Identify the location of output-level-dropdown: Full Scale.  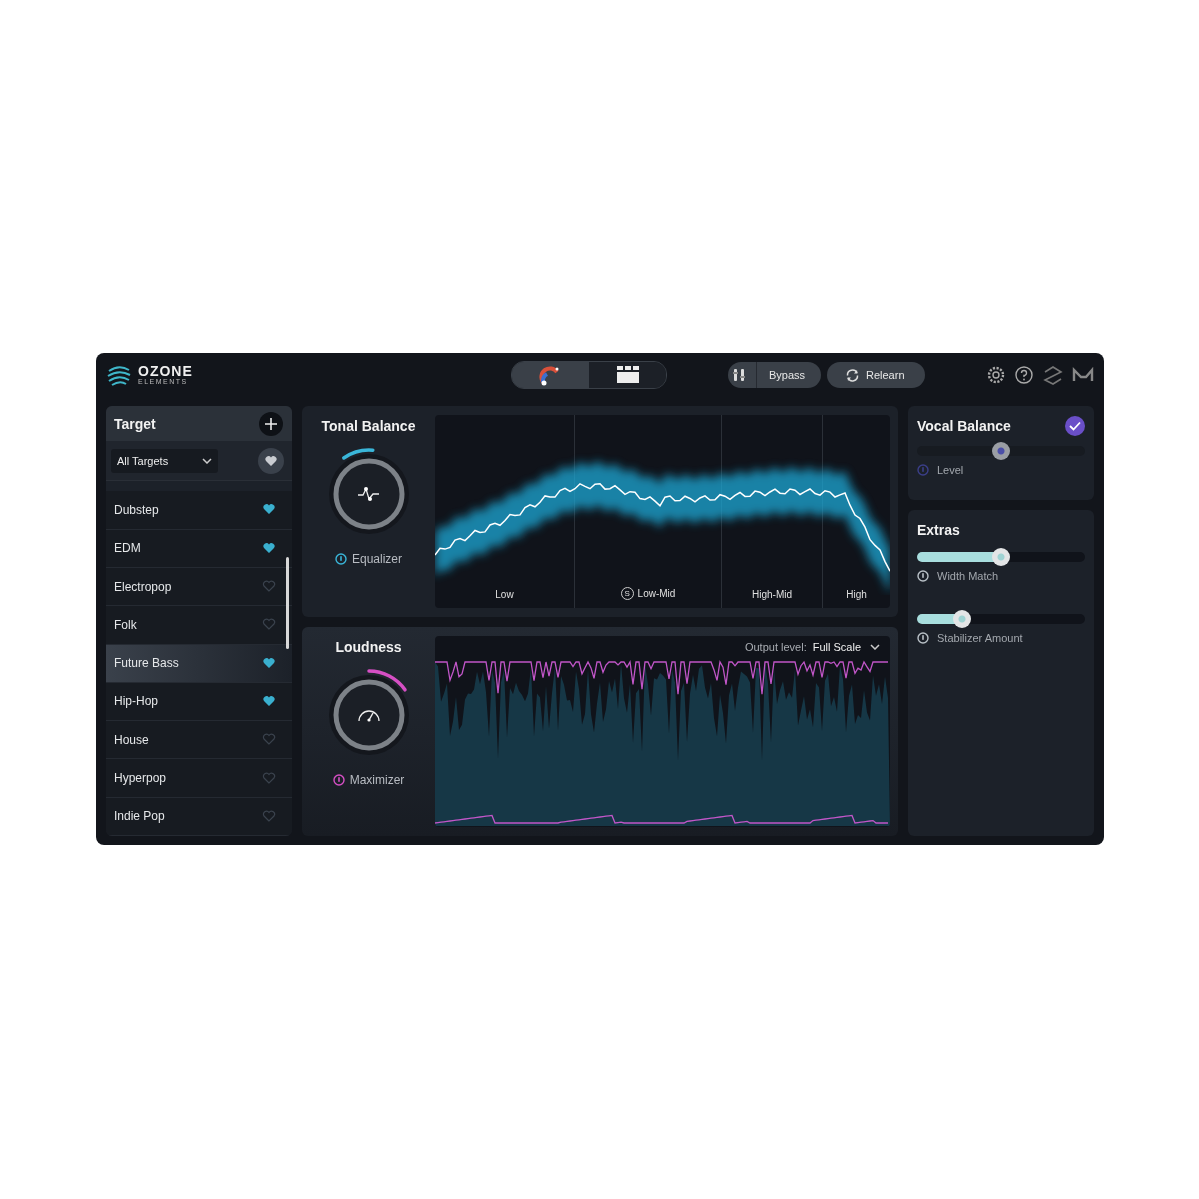
(846, 647).